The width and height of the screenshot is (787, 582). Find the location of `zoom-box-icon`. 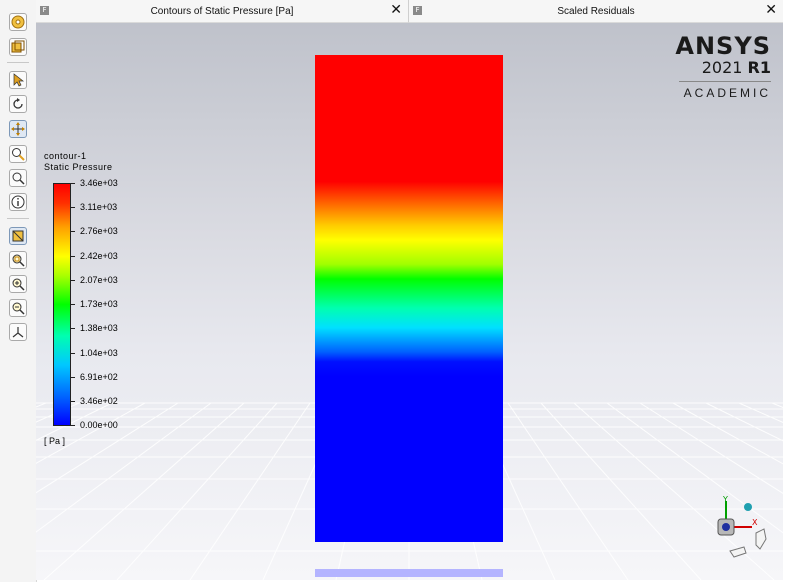

zoom-box-icon is located at coordinates (18, 178).